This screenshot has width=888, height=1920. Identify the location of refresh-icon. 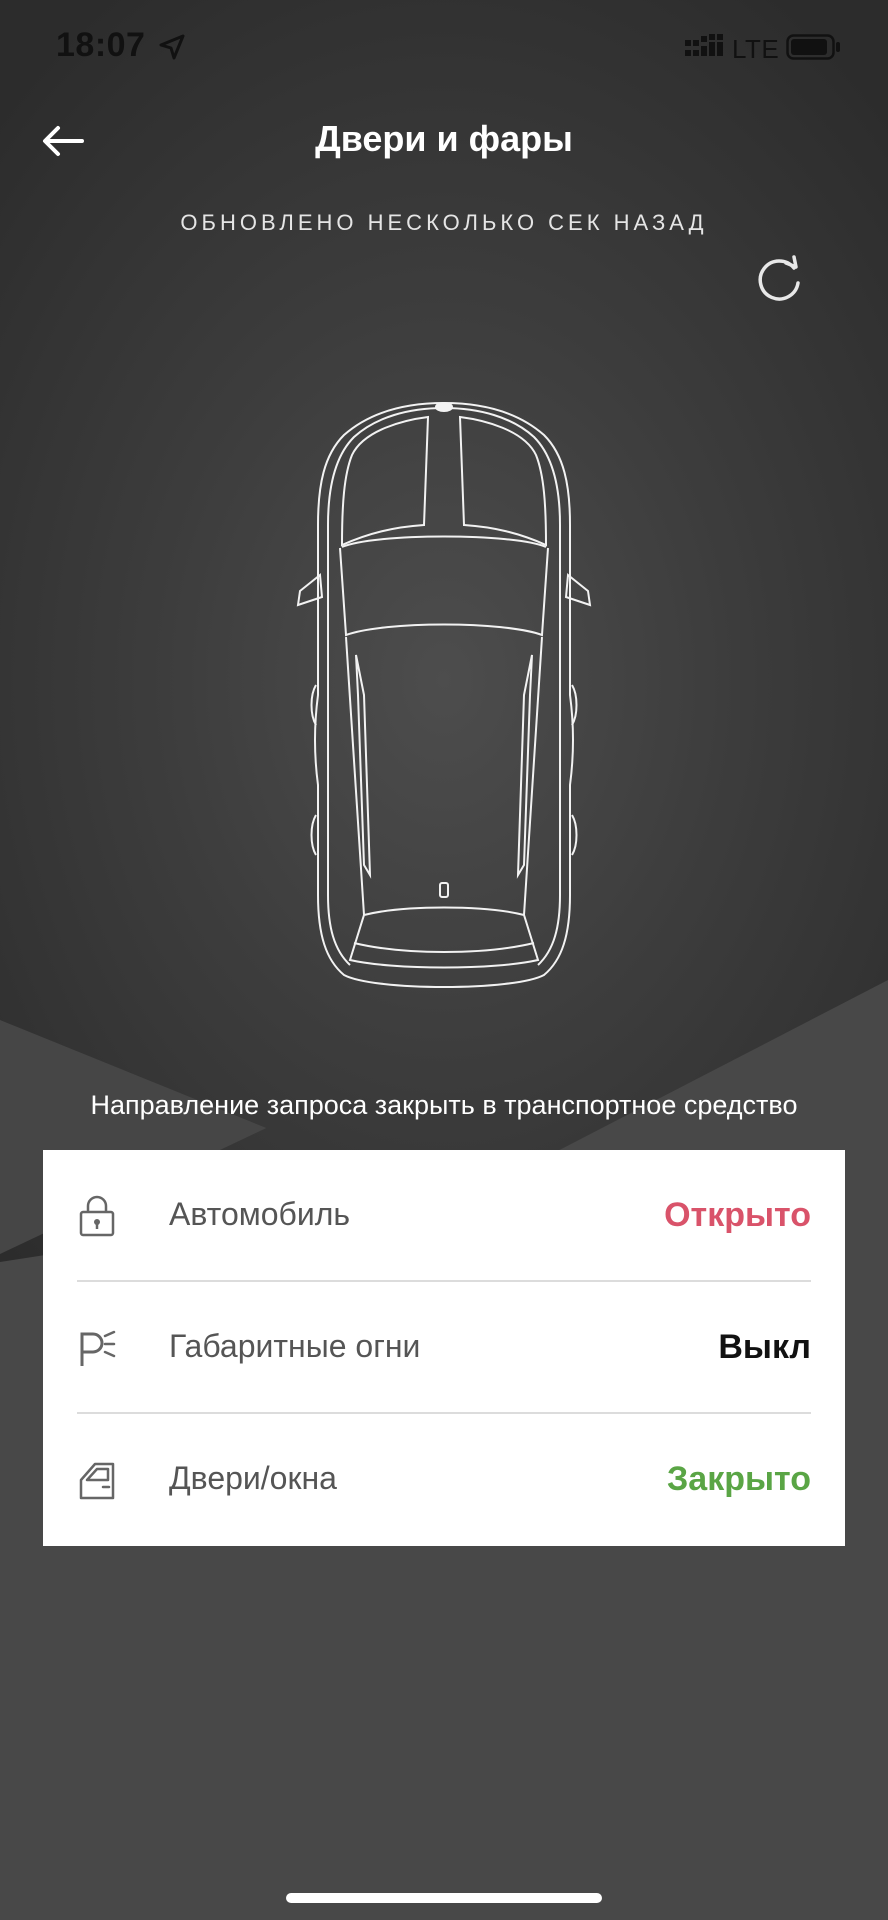
(779, 279).